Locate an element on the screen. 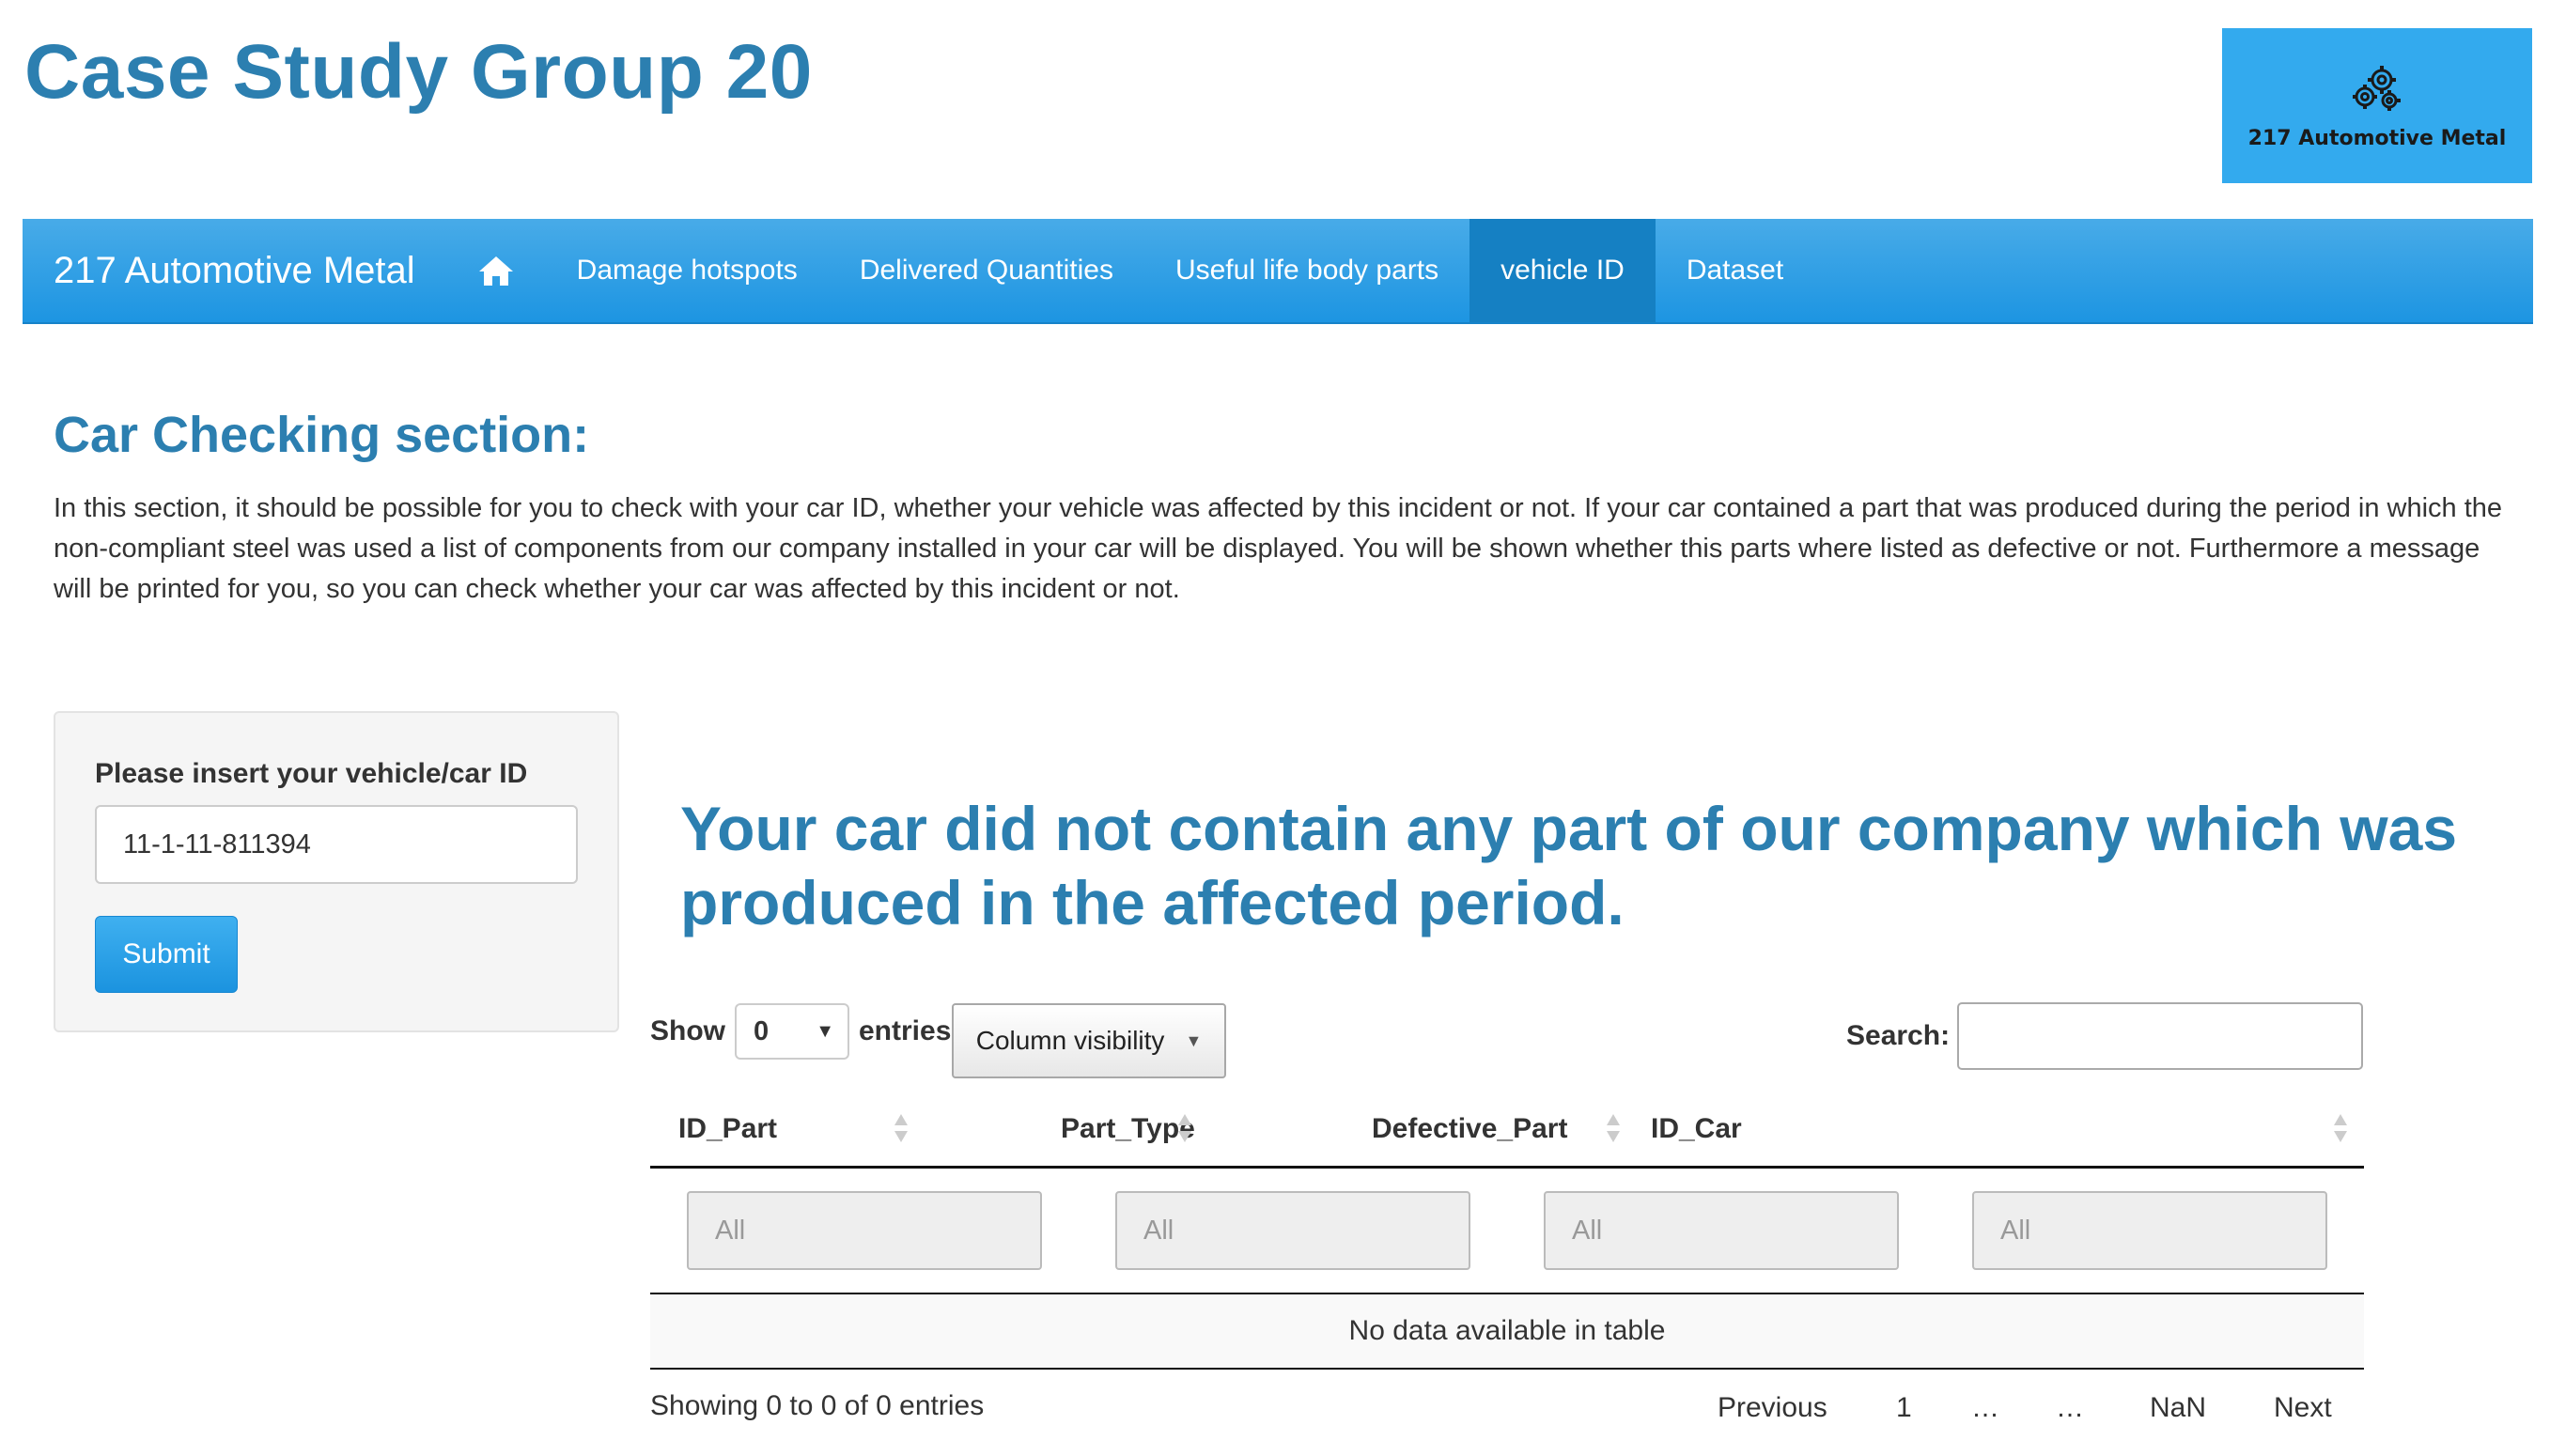  gears-icon is located at coordinates (2377, 88).